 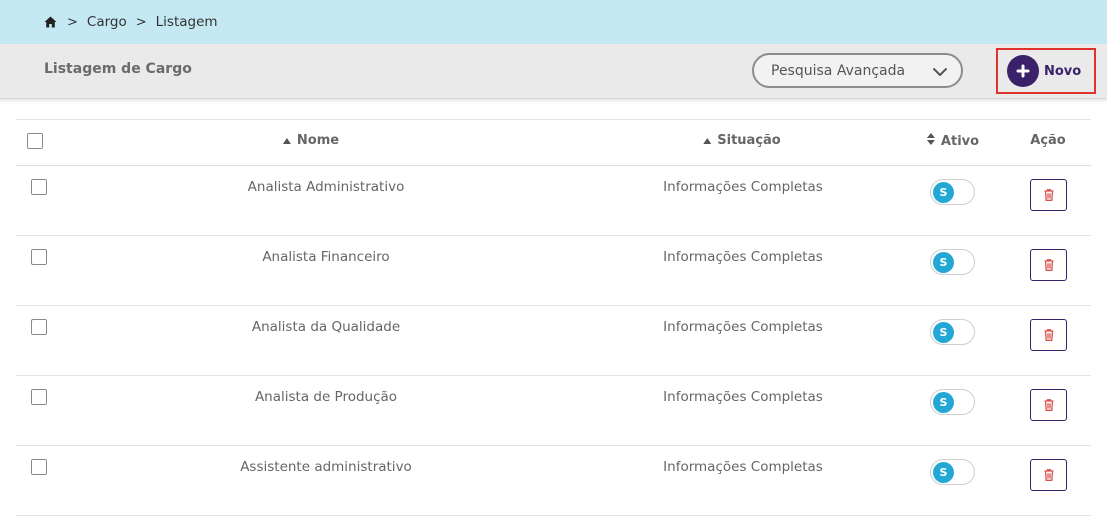 I want to click on plus-icon, so click(x=1023, y=71).